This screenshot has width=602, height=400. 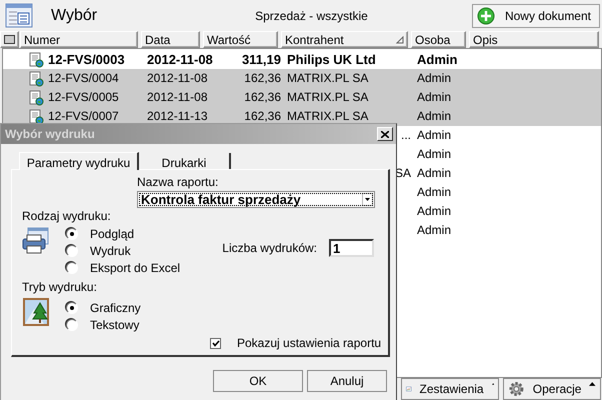 What do you see at coordinates (170, 39) in the screenshot?
I see `column-header: Data` at bounding box center [170, 39].